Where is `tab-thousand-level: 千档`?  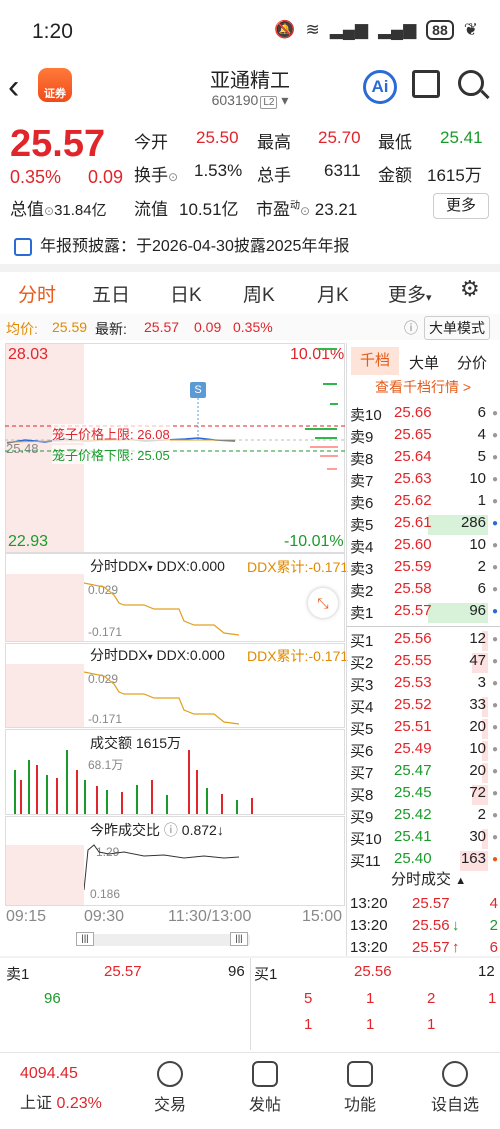 tab-thousand-level: 千档 is located at coordinates (375, 361).